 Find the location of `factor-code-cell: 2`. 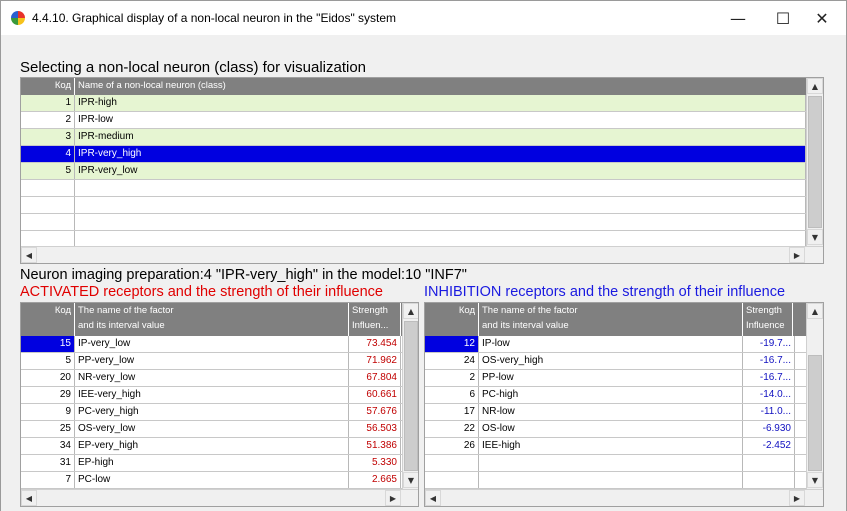

factor-code-cell: 2 is located at coordinates (452, 378).